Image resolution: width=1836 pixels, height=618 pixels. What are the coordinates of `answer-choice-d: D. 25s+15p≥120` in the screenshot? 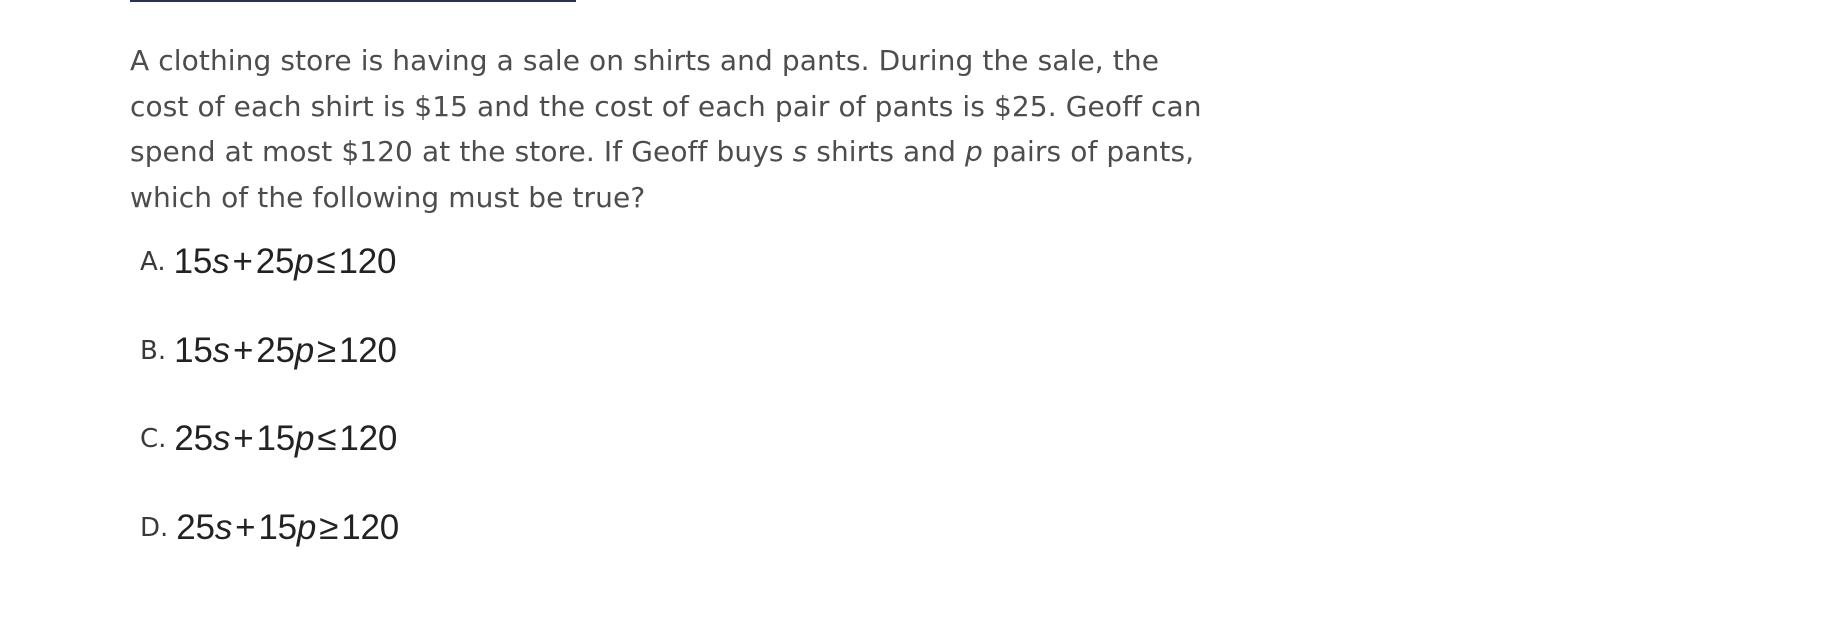 It's located at (269, 528).